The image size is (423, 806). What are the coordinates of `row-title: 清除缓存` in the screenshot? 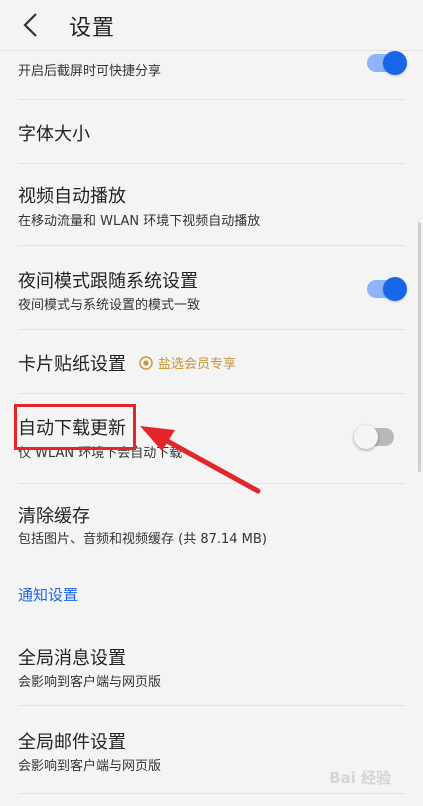 It's located at (54, 516).